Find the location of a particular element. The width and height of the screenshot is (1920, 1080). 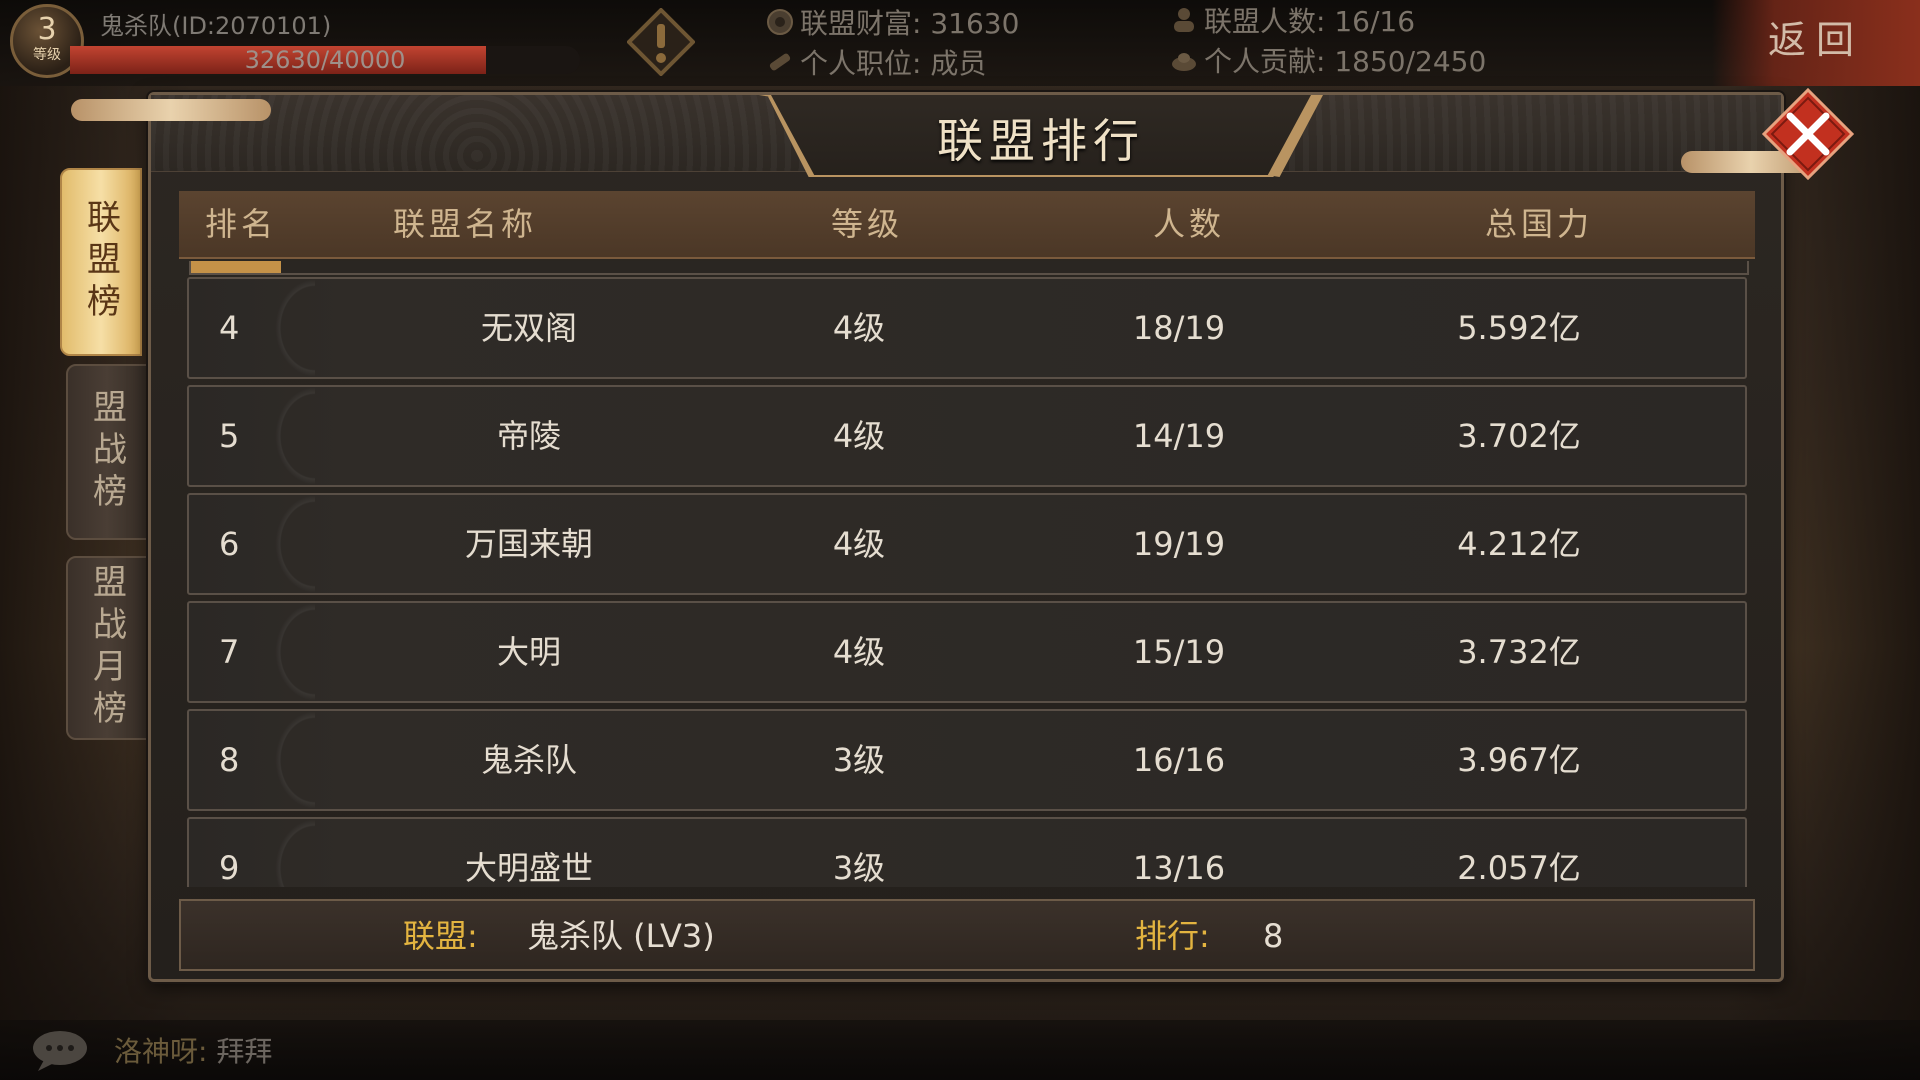

row-total-power: 3.967亿 is located at coordinates (1519, 760).